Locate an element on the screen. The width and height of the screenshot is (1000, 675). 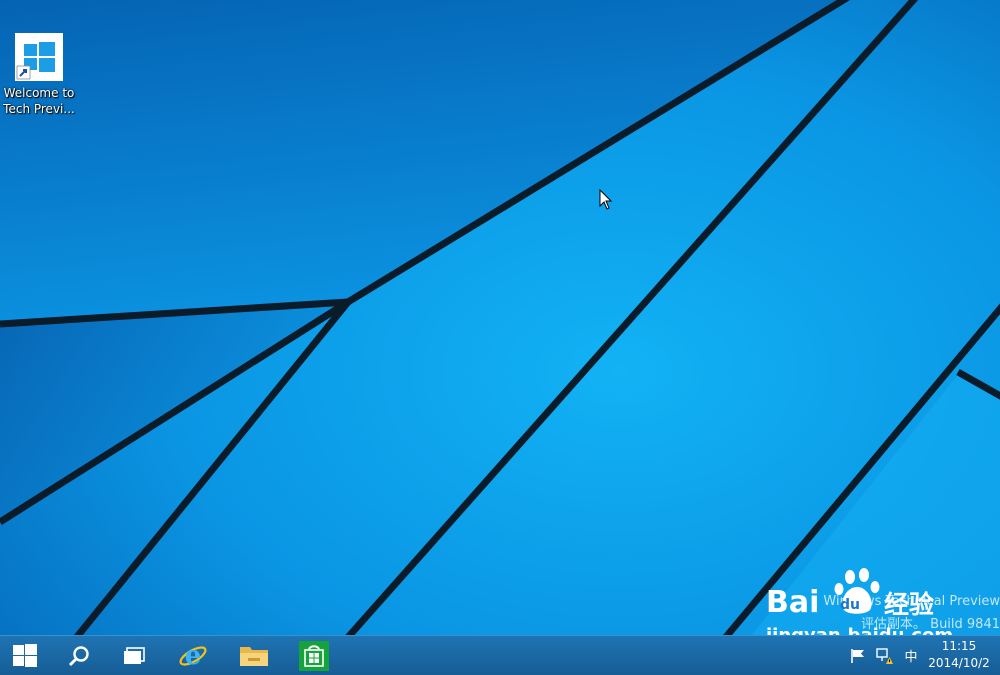
store-button is located at coordinates (314, 655).